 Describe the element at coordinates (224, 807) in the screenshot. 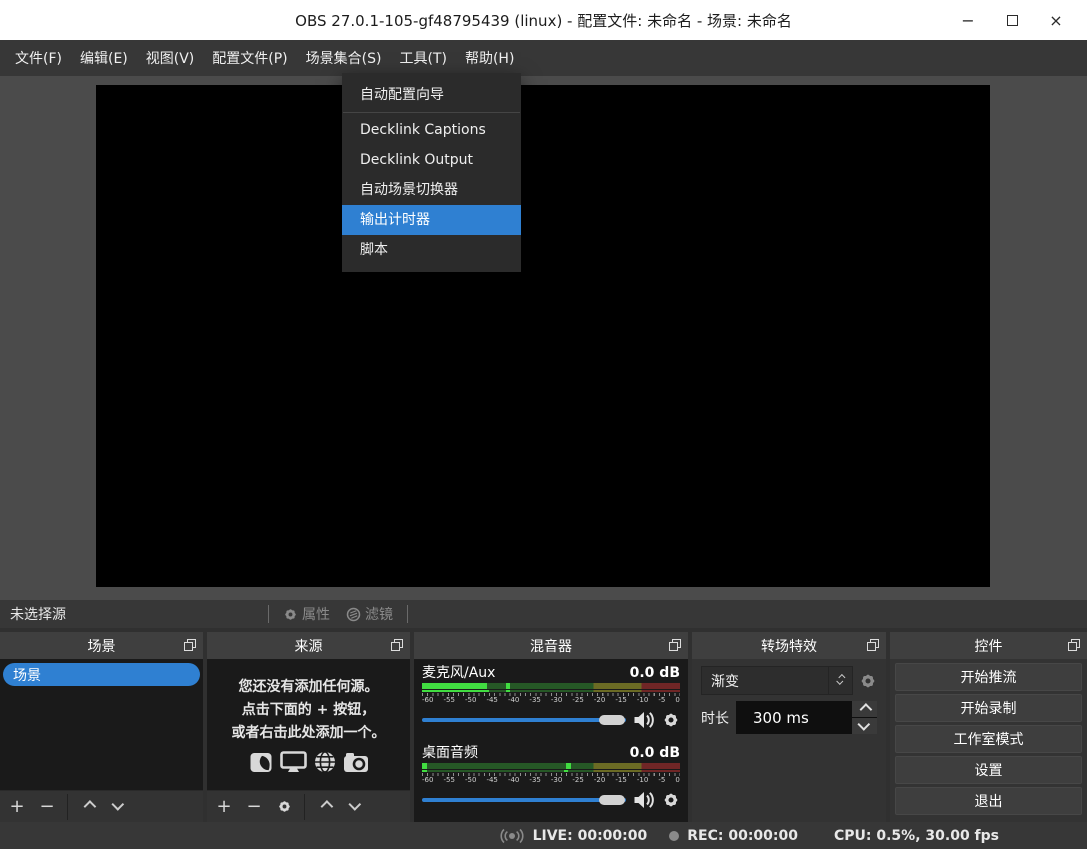

I see `add-source-button: +` at that location.